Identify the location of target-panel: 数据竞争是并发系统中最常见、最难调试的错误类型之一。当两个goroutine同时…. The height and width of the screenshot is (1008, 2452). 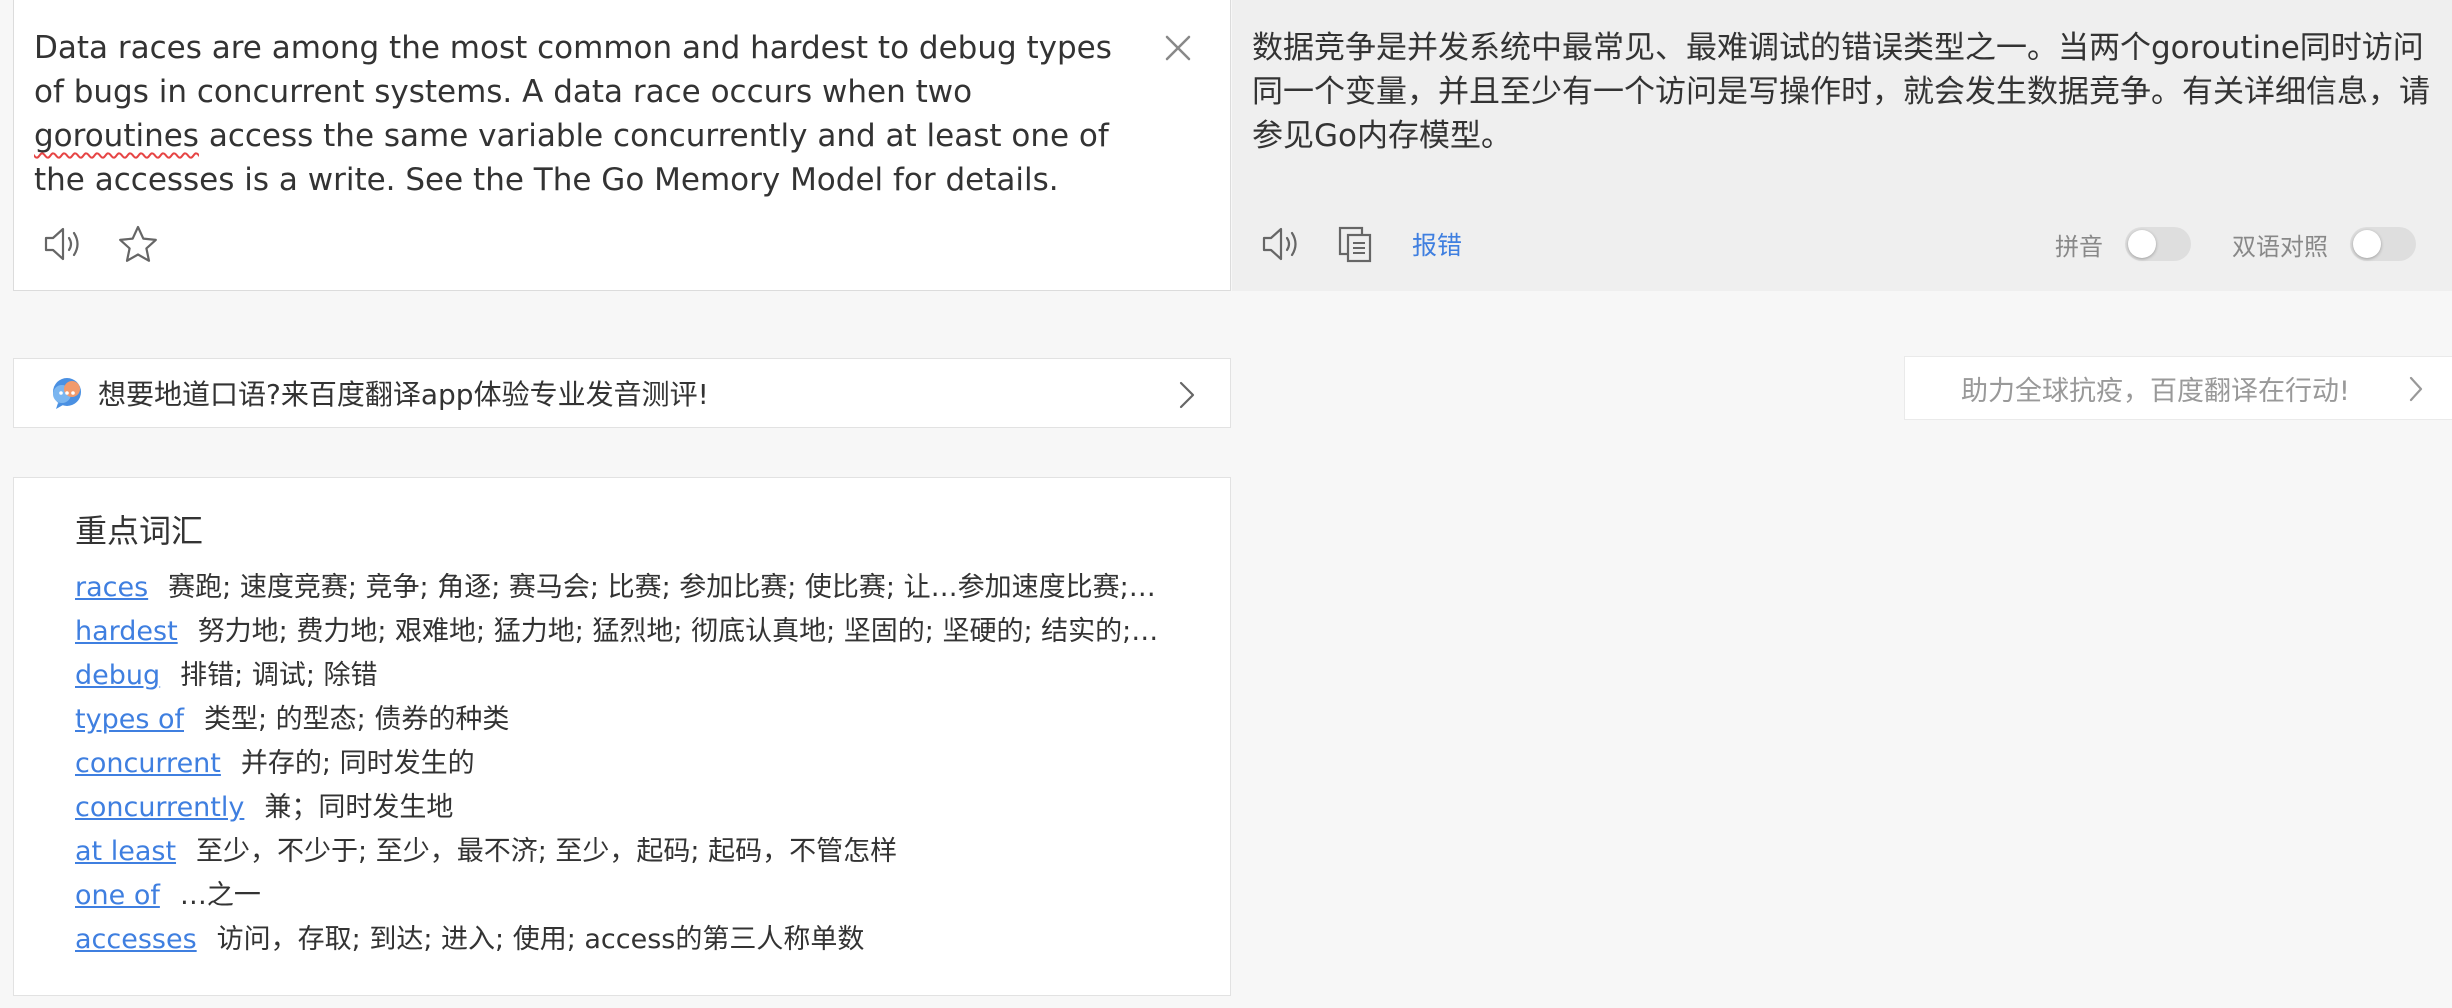
(1842, 145).